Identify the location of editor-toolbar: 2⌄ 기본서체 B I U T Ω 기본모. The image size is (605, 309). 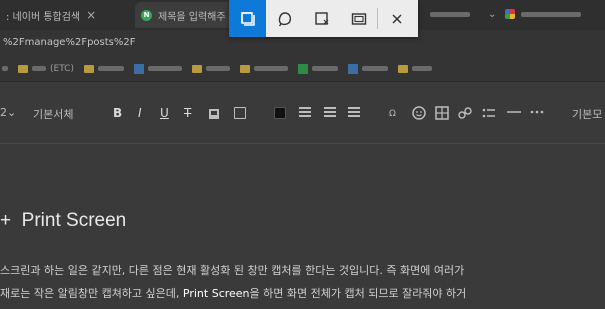
(302, 114).